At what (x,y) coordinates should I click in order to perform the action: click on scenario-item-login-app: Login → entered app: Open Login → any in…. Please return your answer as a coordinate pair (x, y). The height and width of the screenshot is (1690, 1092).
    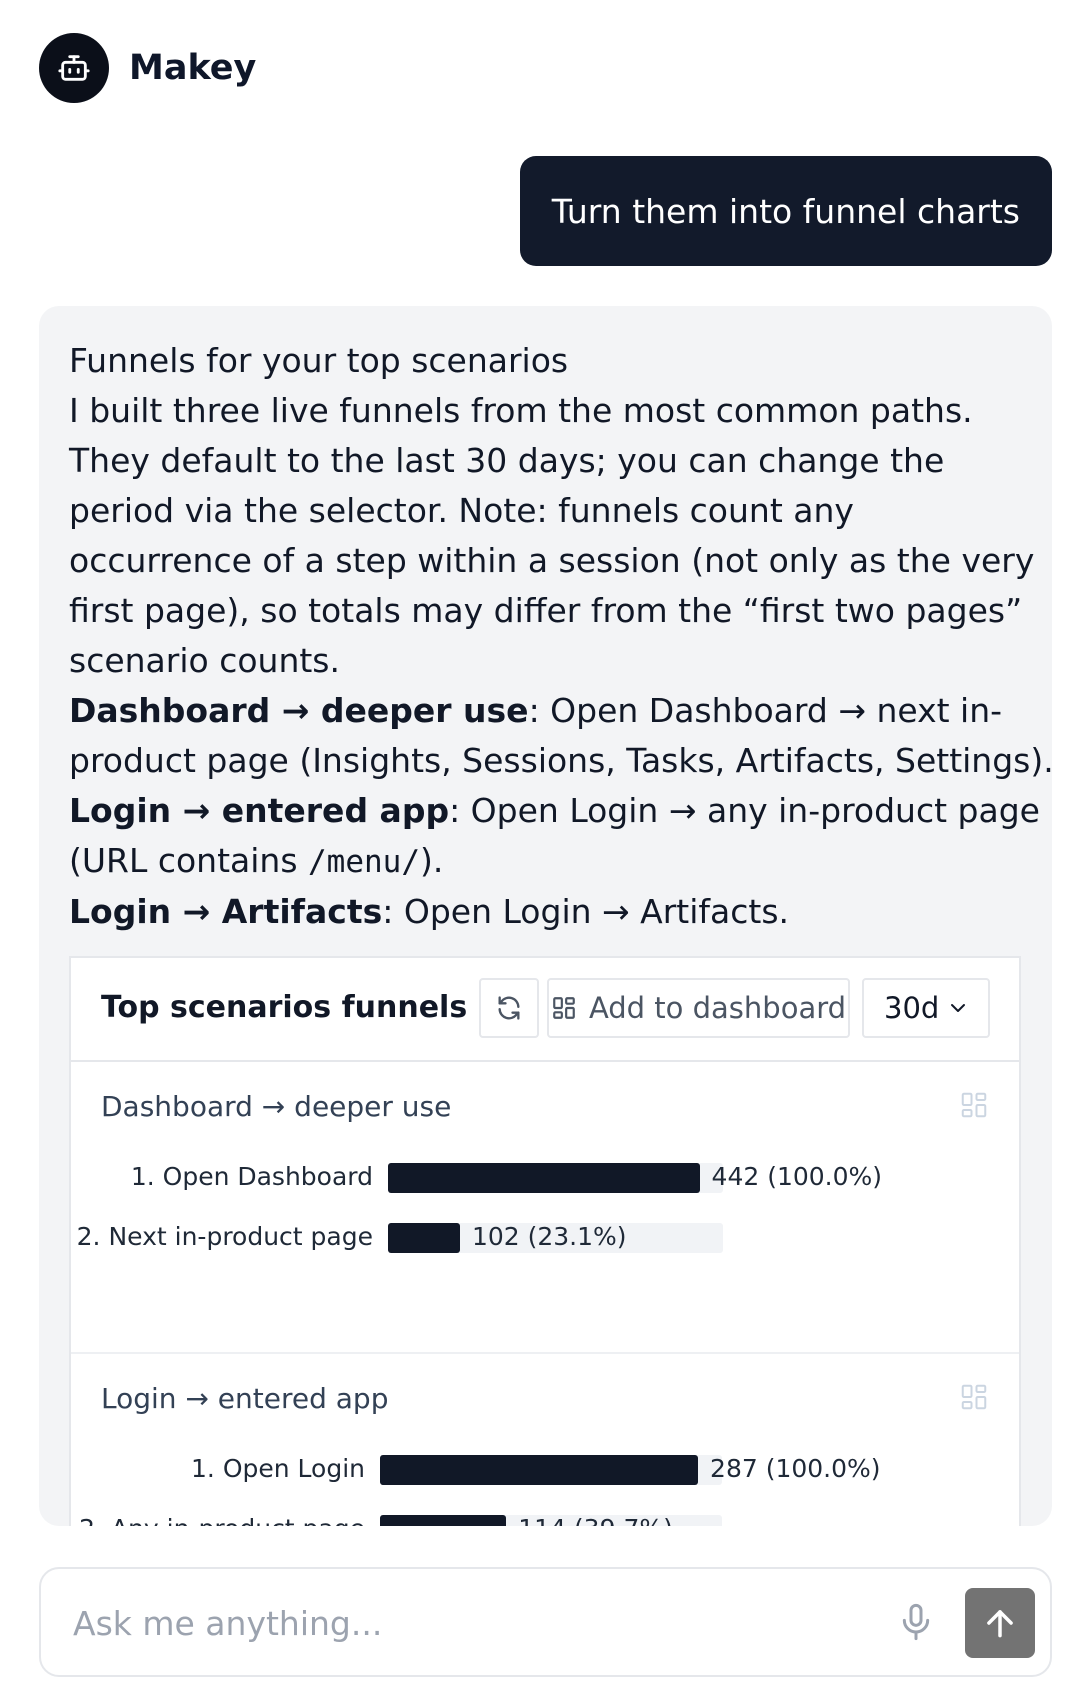
    Looking at the image, I should click on (554, 811).